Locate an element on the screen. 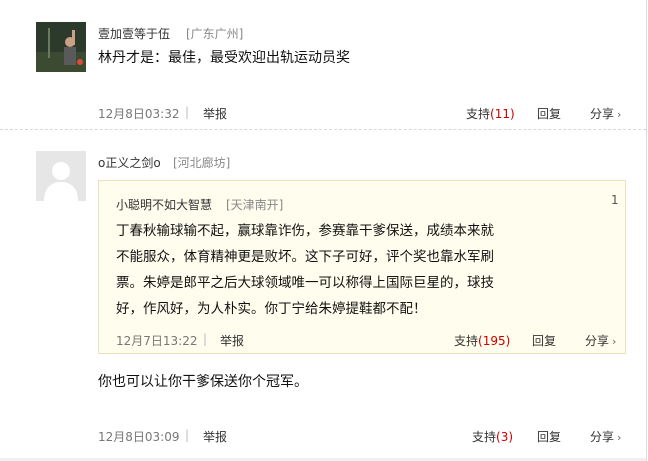 This screenshot has width=648, height=461. comment-username: o正义之剑o is located at coordinates (129, 162).